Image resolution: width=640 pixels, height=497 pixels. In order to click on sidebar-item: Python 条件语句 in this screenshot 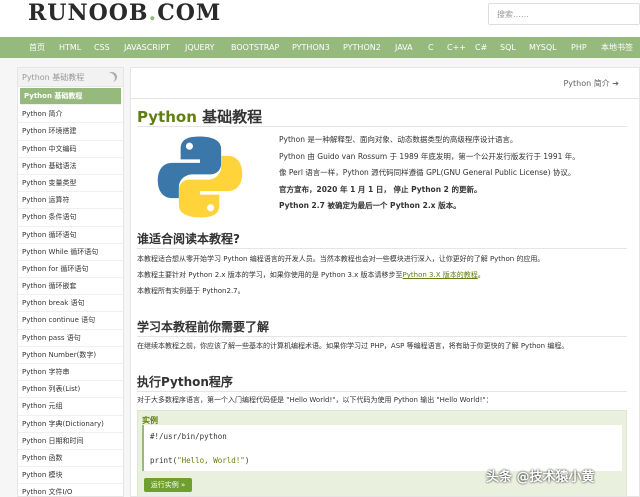, I will do `click(70, 218)`.